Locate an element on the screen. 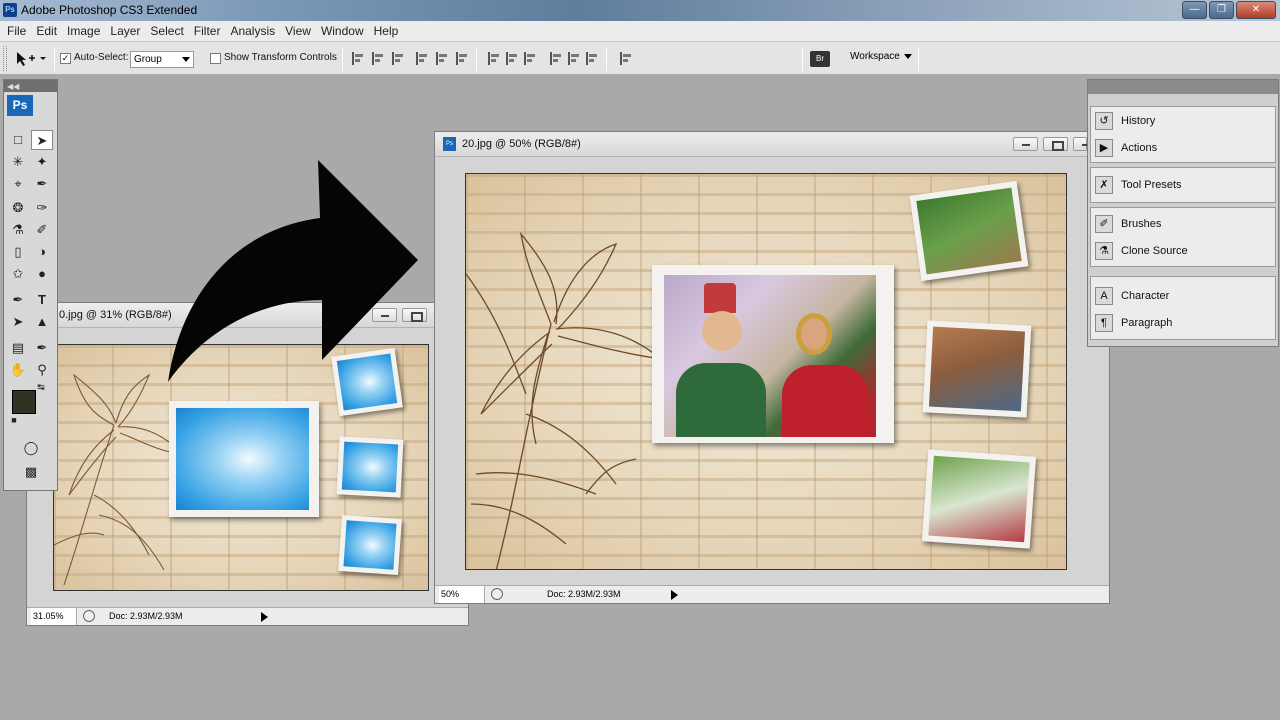 The image size is (1280, 720). history-brush-tool-icon: ✐ is located at coordinates (42, 230).